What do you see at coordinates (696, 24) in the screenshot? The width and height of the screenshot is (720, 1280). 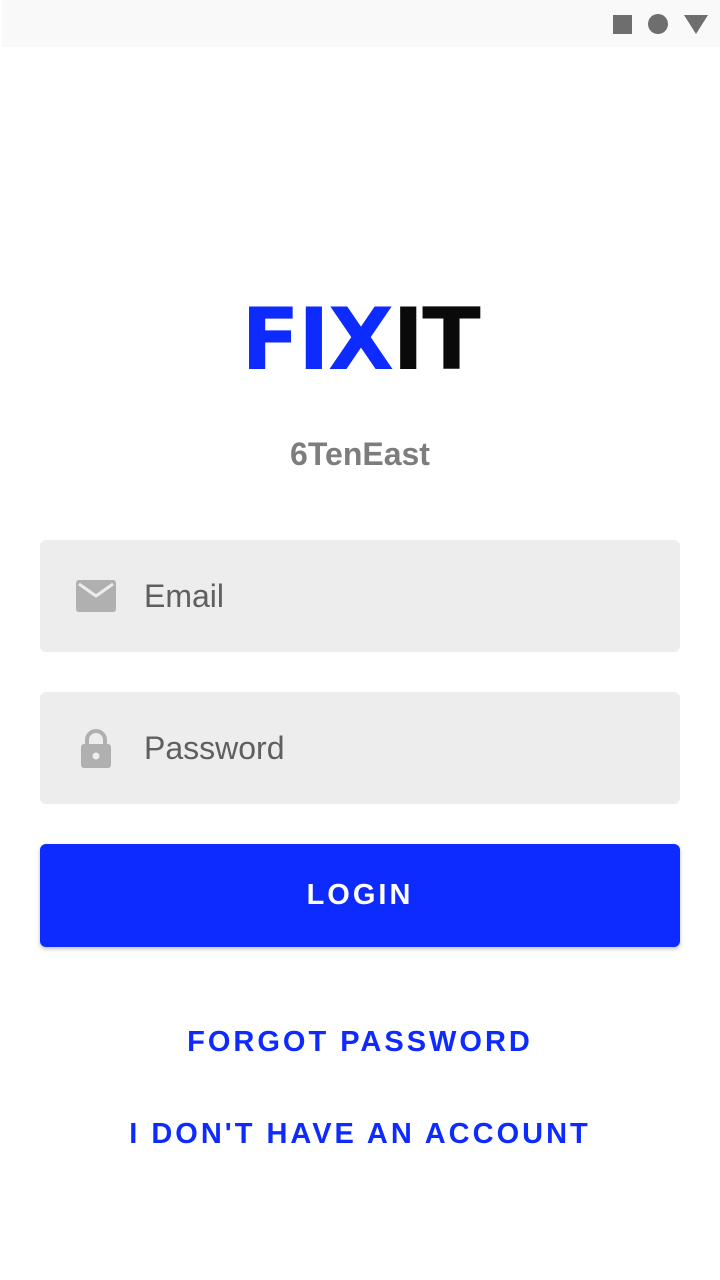 I see `triangle-icon` at bounding box center [696, 24].